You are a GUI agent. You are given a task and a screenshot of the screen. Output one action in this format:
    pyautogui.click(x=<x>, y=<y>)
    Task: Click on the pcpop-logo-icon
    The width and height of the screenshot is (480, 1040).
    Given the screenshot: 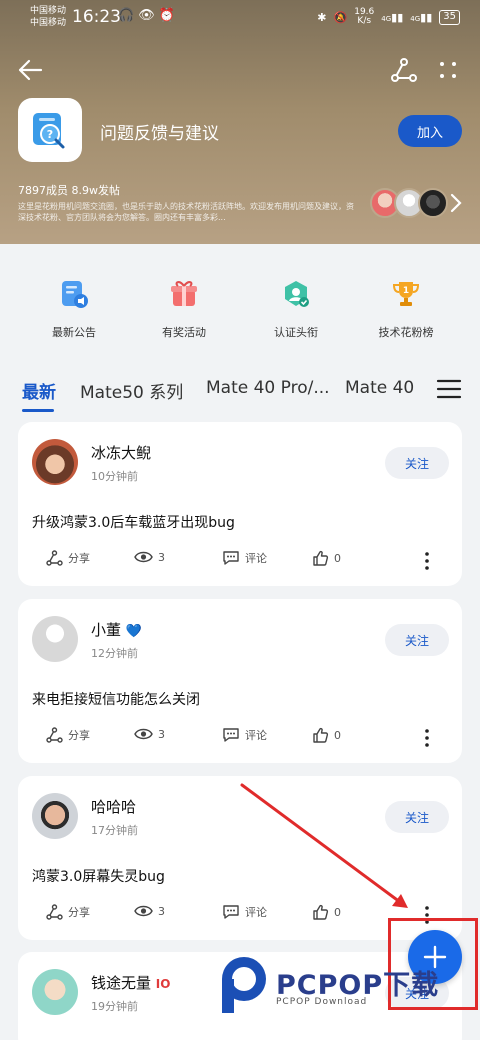 What is the action you would take?
    pyautogui.click(x=244, y=985)
    